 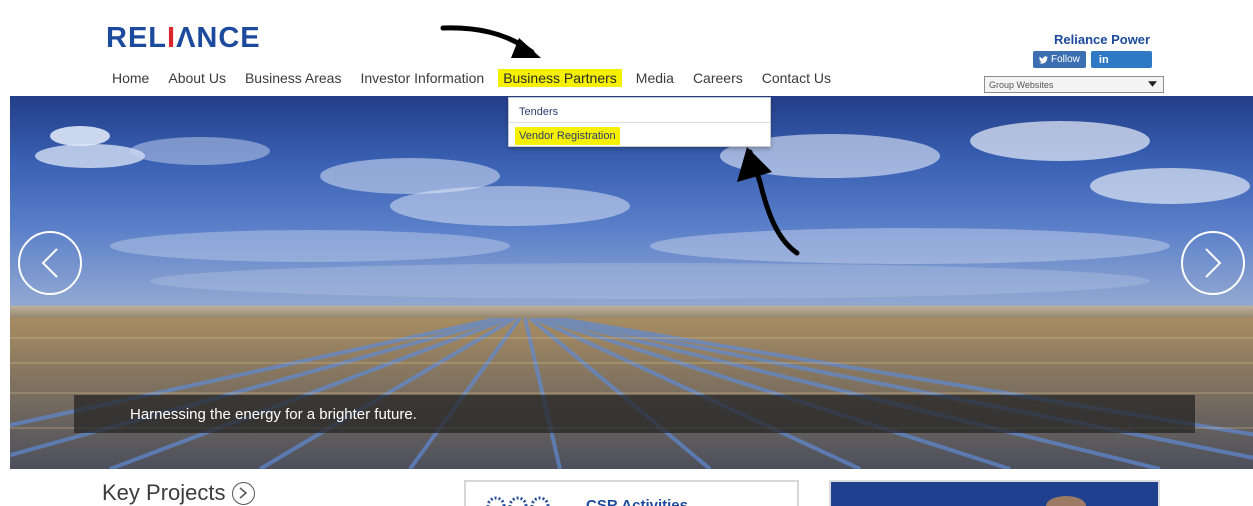 I want to click on nav-item-about-us: About Us, so click(x=197, y=78).